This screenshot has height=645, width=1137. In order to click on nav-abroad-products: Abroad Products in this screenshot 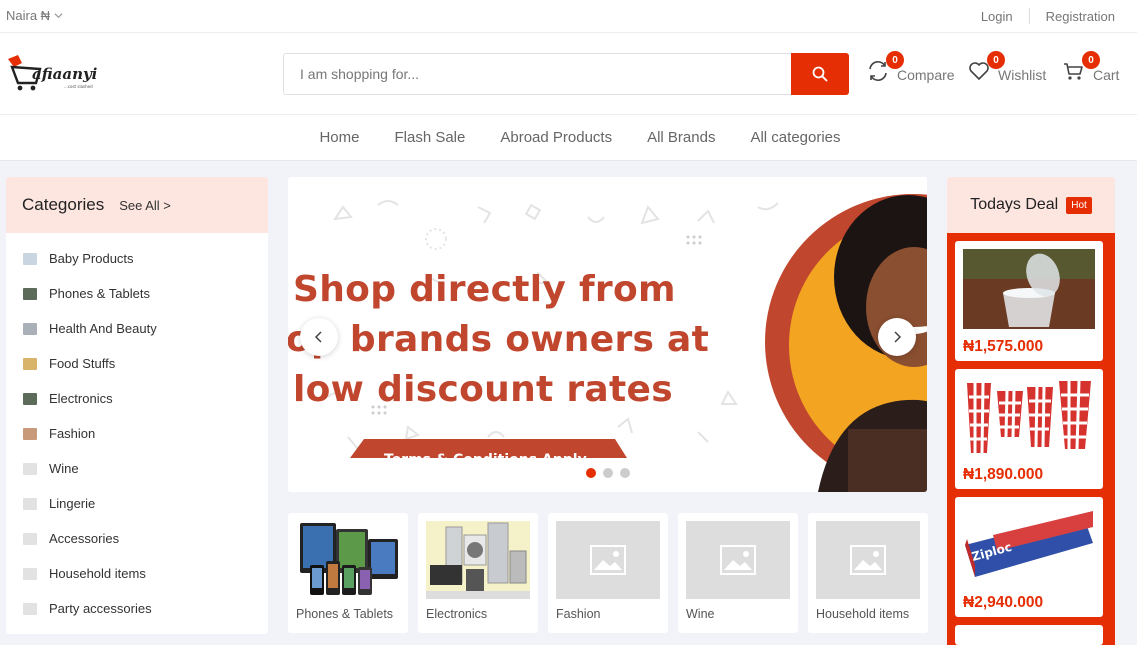, I will do `click(555, 137)`.